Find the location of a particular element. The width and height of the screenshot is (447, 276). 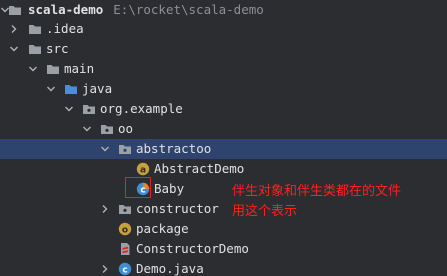

annotation-line-1: 伴生对象和伴生类都在的文件 is located at coordinates (317, 191).